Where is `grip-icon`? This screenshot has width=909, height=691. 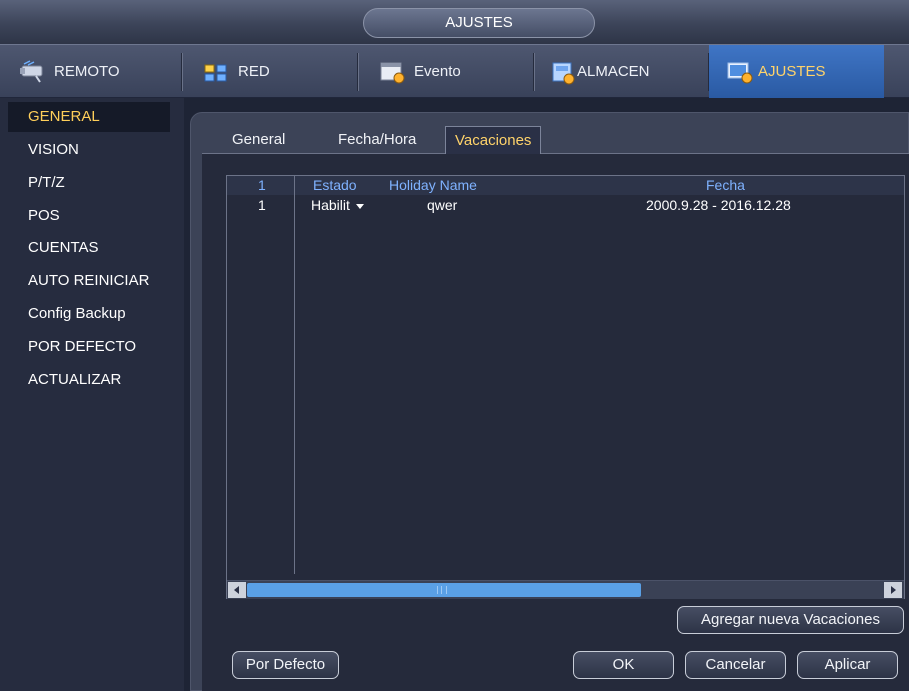
grip-icon is located at coordinates (442, 590).